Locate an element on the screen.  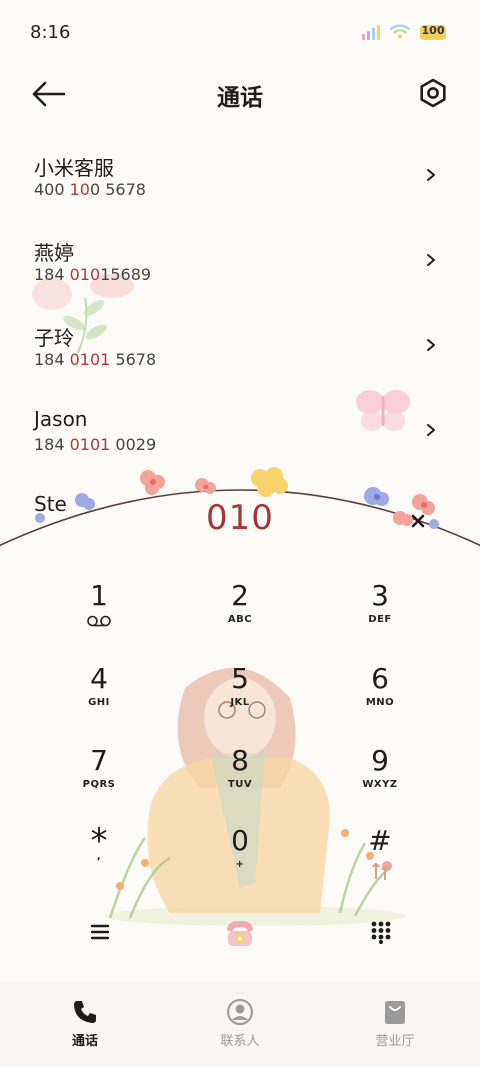
signal-icon is located at coordinates (371, 32).